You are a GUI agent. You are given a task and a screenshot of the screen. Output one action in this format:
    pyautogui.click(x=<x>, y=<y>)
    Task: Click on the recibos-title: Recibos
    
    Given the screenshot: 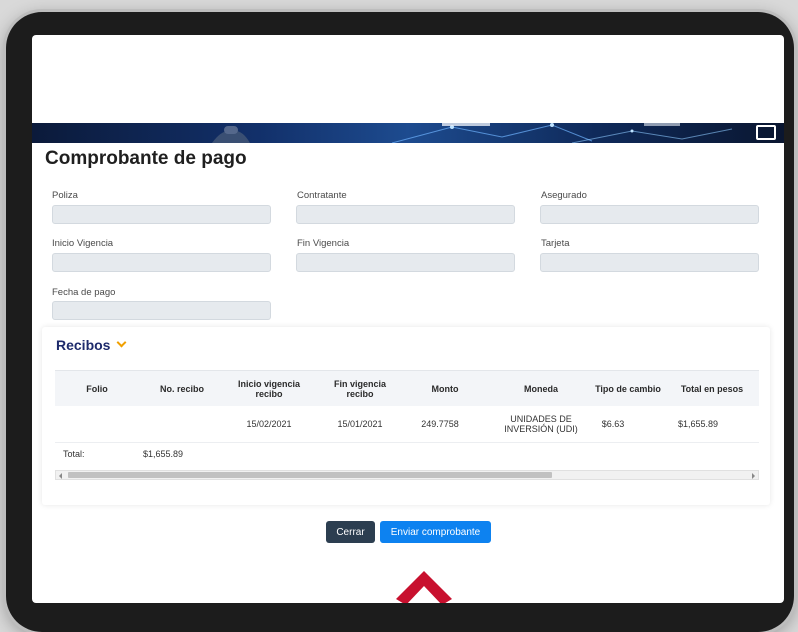 What is the action you would take?
    pyautogui.click(x=83, y=345)
    